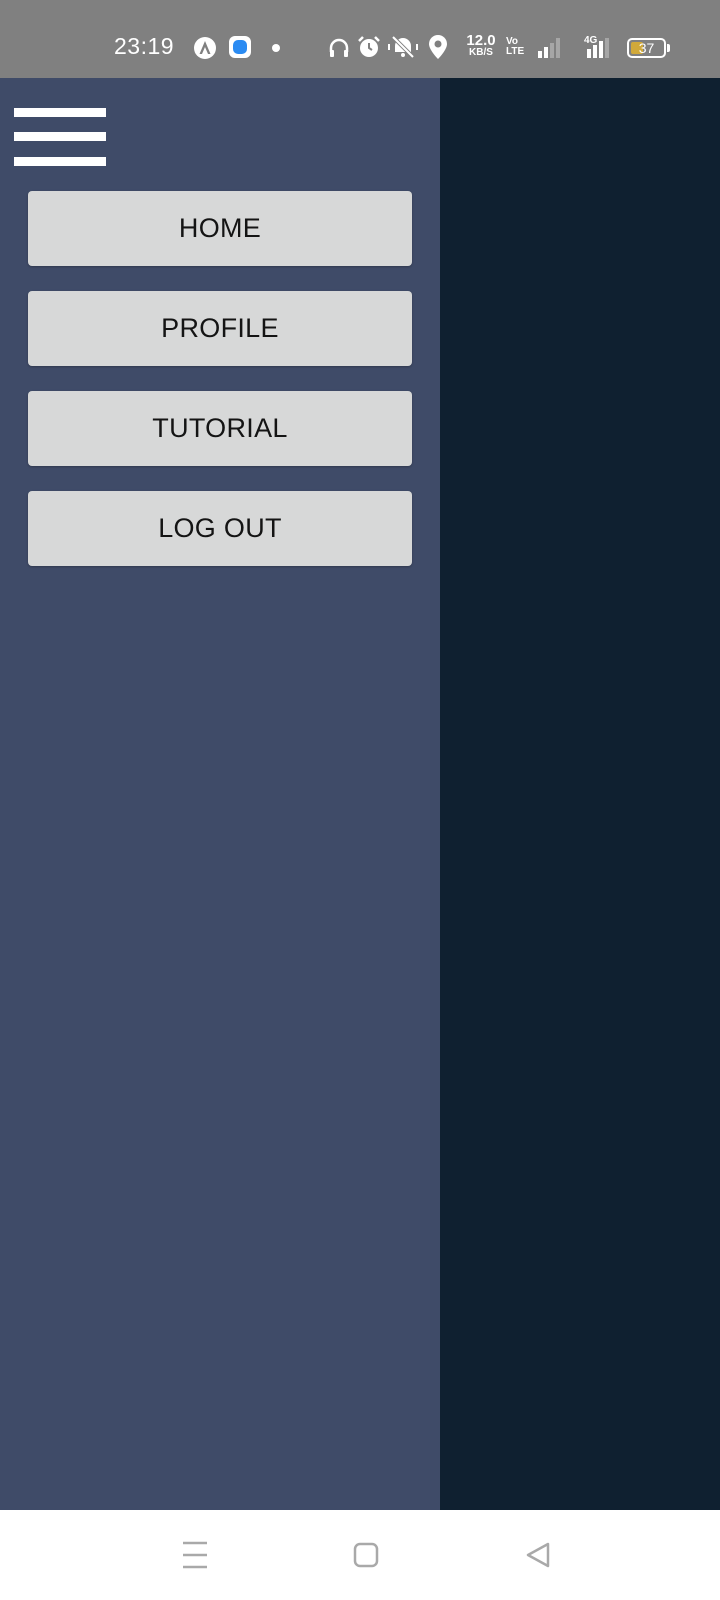  What do you see at coordinates (205, 48) in the screenshot?
I see `app-a-icon` at bounding box center [205, 48].